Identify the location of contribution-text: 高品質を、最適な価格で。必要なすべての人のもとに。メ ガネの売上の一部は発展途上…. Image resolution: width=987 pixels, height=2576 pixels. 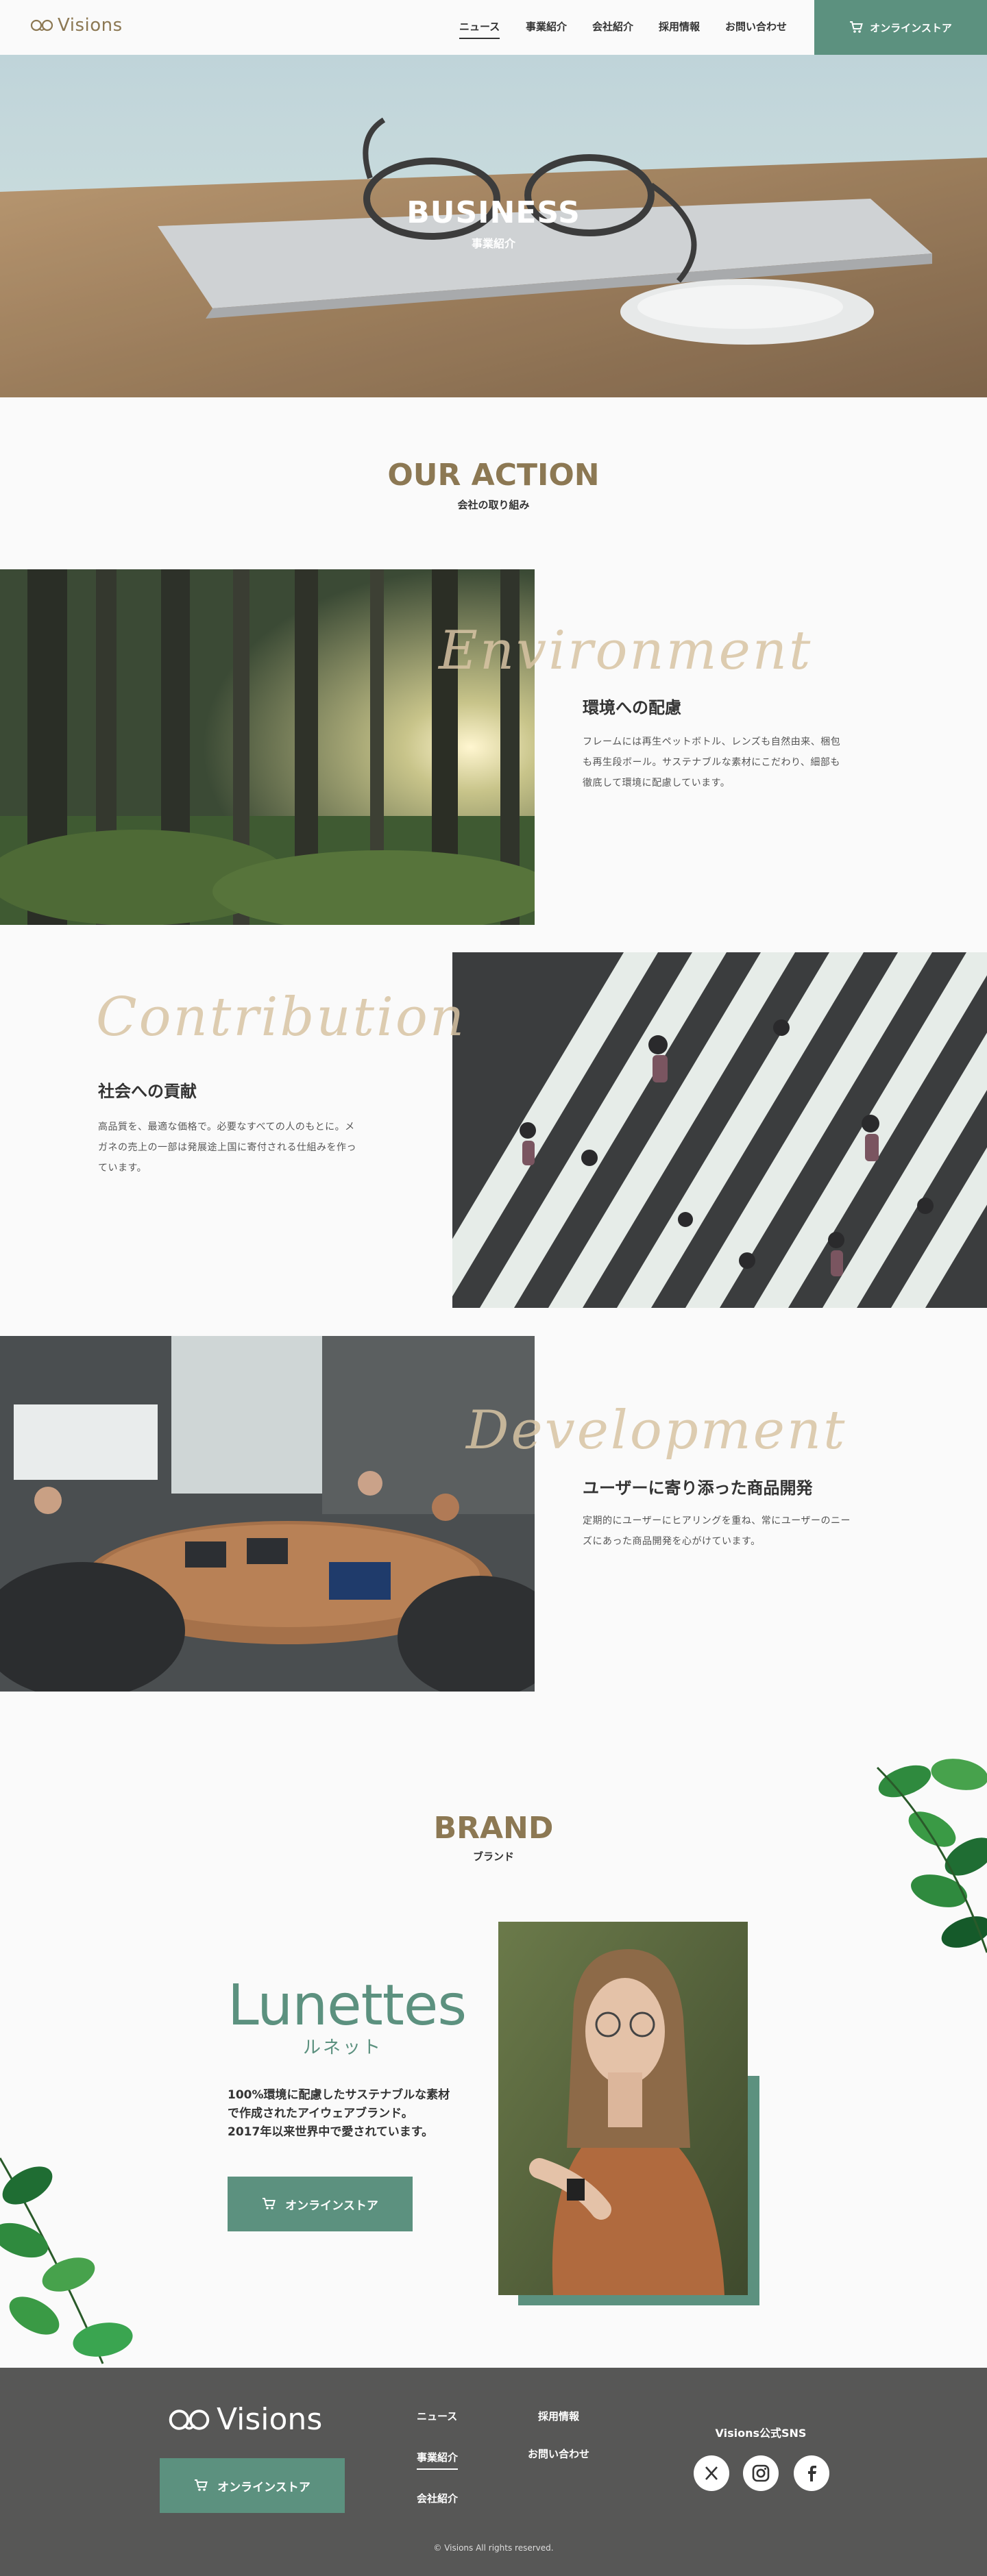
(227, 1148).